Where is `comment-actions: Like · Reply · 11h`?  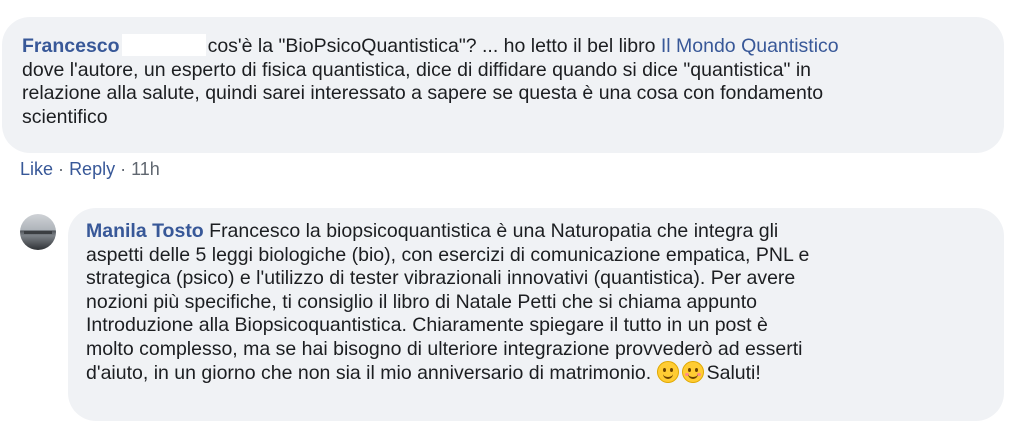
comment-actions: Like · Reply · 11h is located at coordinates (90, 169).